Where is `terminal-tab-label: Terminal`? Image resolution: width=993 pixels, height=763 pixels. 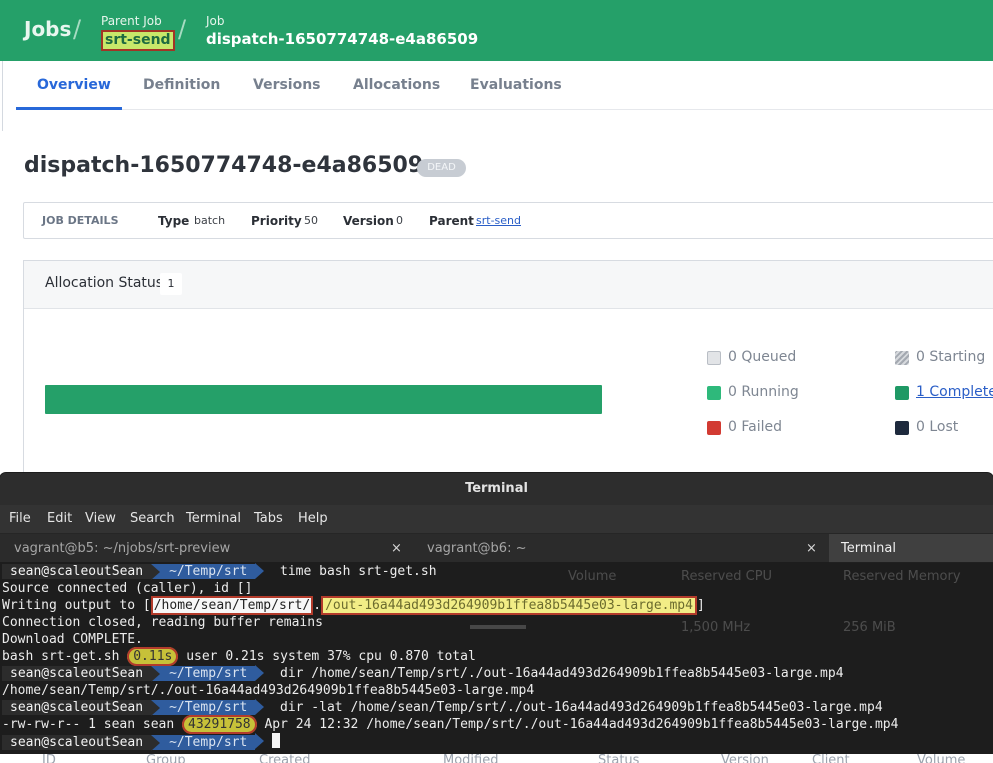
terminal-tab-label: Terminal is located at coordinates (868, 548).